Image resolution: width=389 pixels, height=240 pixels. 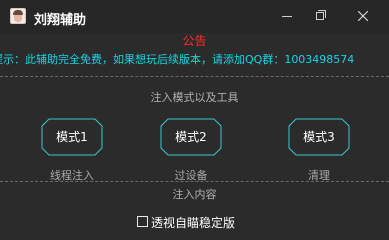 I want to click on mode-1-label: 模式1, so click(x=72, y=137).